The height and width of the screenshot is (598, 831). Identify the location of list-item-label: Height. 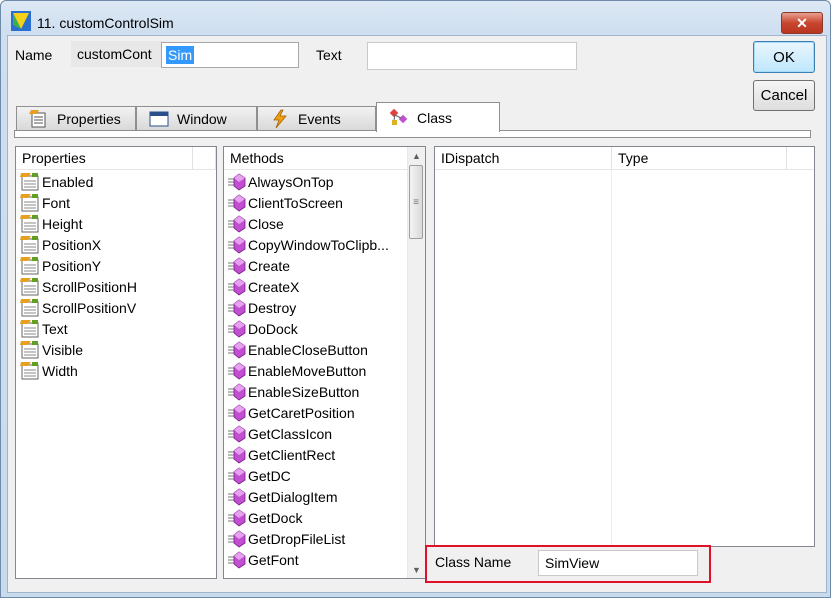
(62, 223).